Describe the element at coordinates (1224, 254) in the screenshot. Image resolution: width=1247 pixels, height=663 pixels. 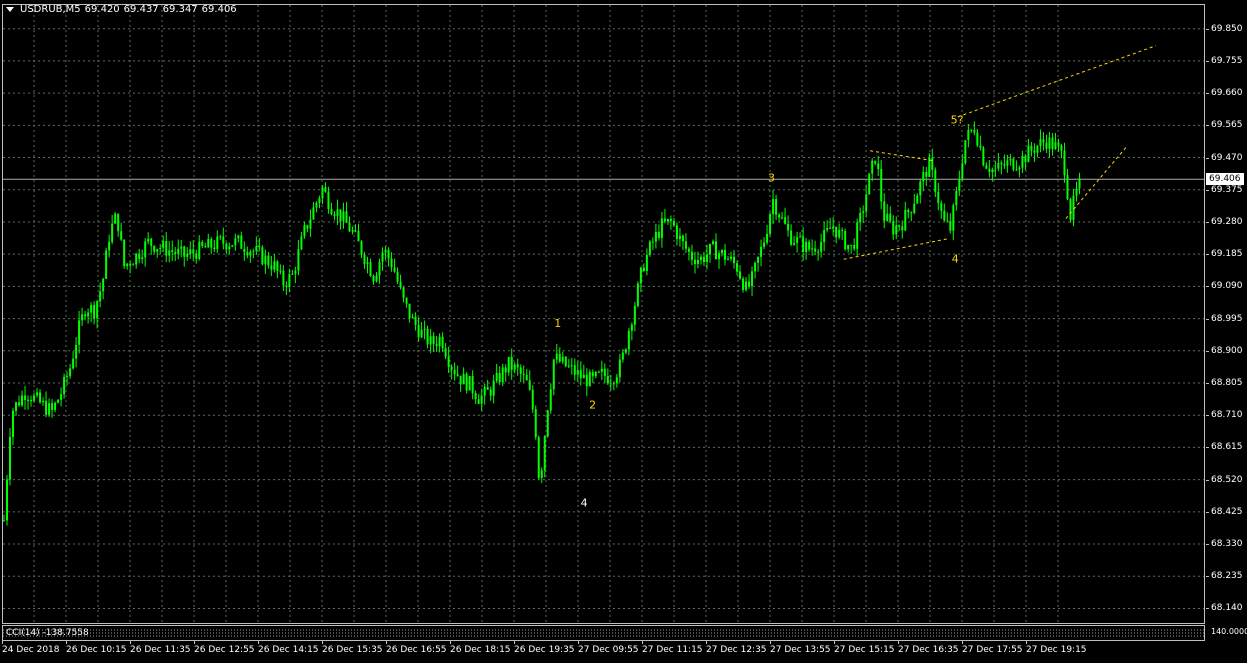
I see `price-tick-label: 69.185` at that location.